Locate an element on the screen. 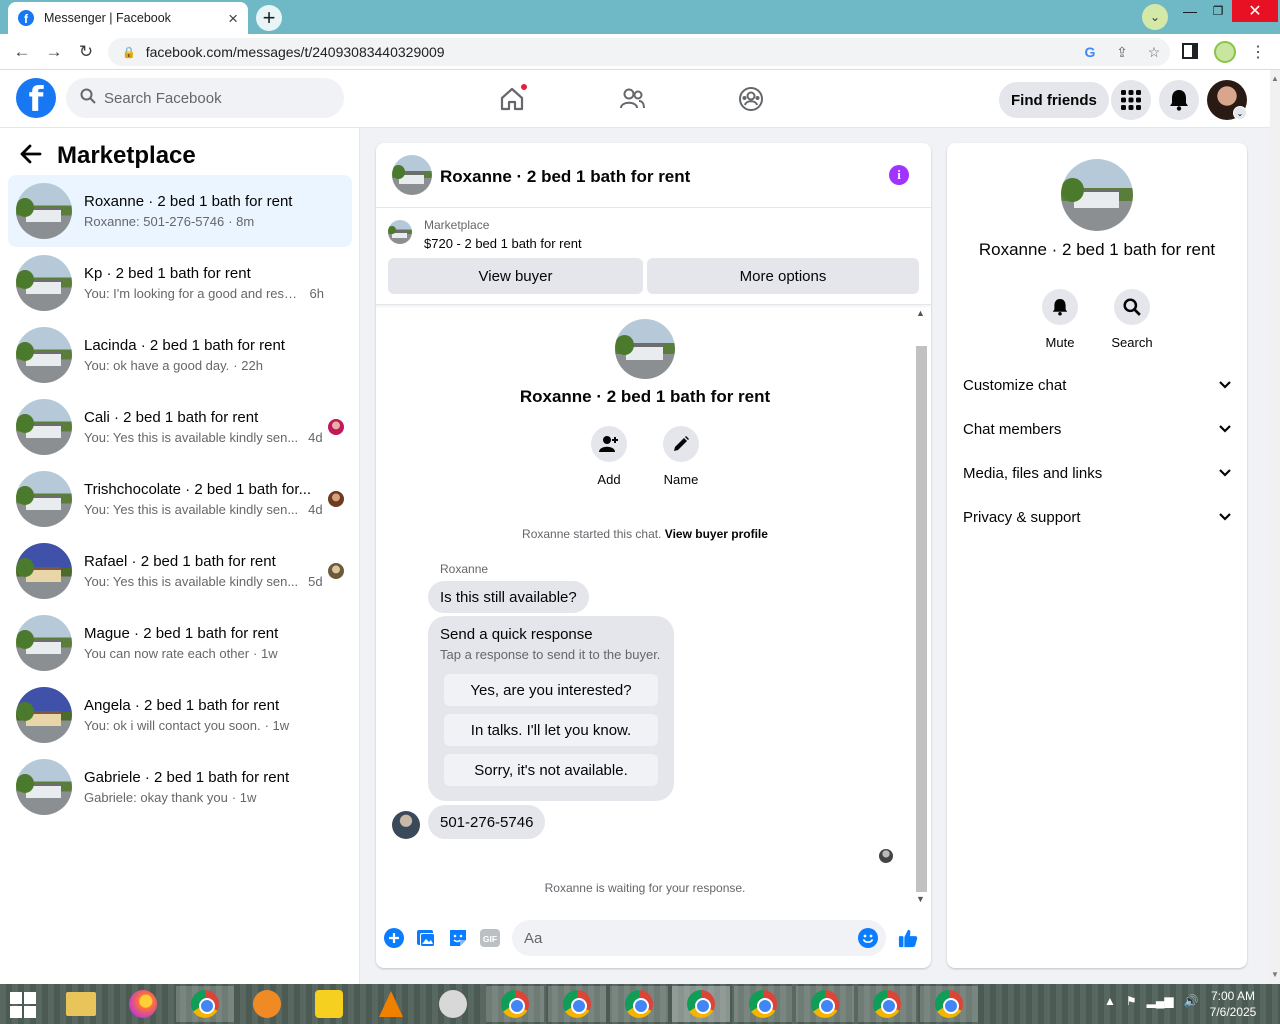 This screenshot has width=1280, height=1024. quick-reply-button: Sorry, it's not available. is located at coordinates (551, 770).